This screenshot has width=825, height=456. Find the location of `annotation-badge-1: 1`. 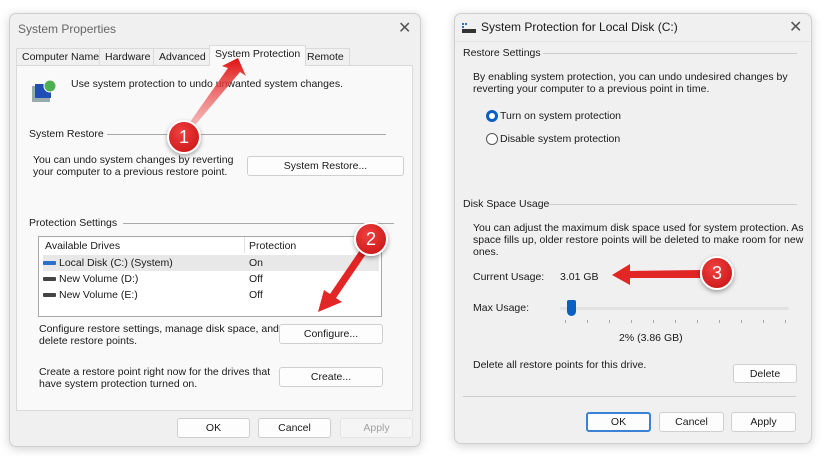

annotation-badge-1: 1 is located at coordinates (184, 137).